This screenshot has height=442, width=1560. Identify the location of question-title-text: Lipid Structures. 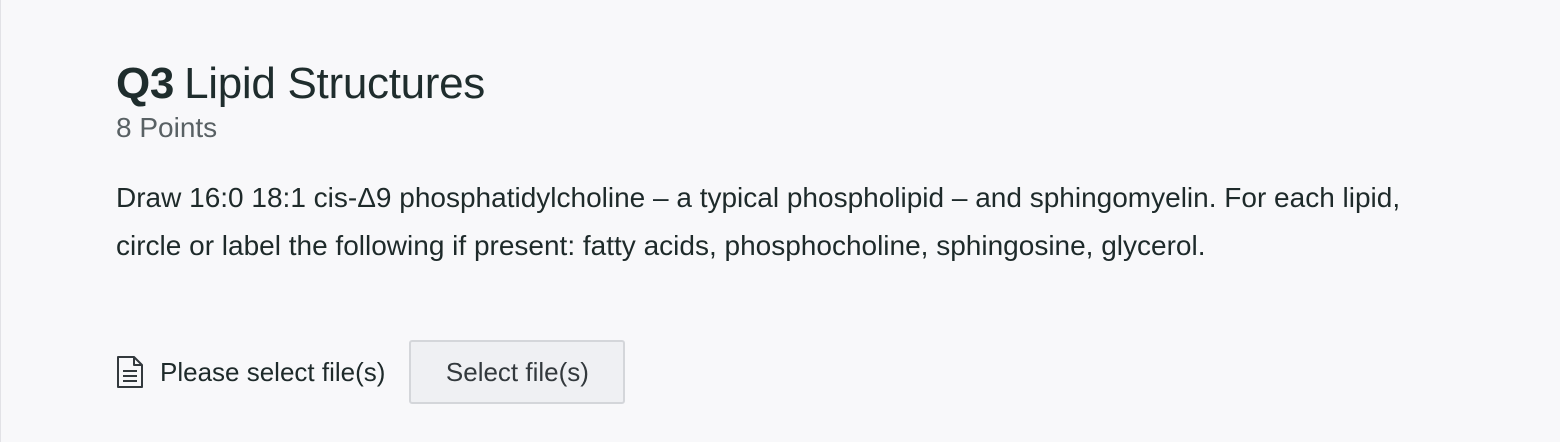
(335, 83).